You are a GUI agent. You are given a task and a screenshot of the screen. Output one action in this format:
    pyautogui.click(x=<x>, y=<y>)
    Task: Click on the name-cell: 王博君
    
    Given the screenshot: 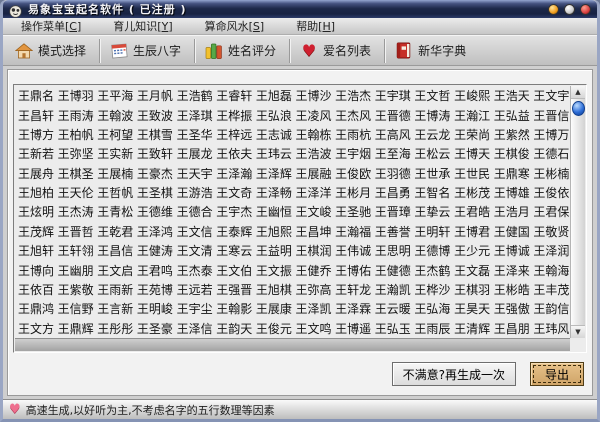 What is the action you would take?
    pyautogui.click(x=471, y=231)
    